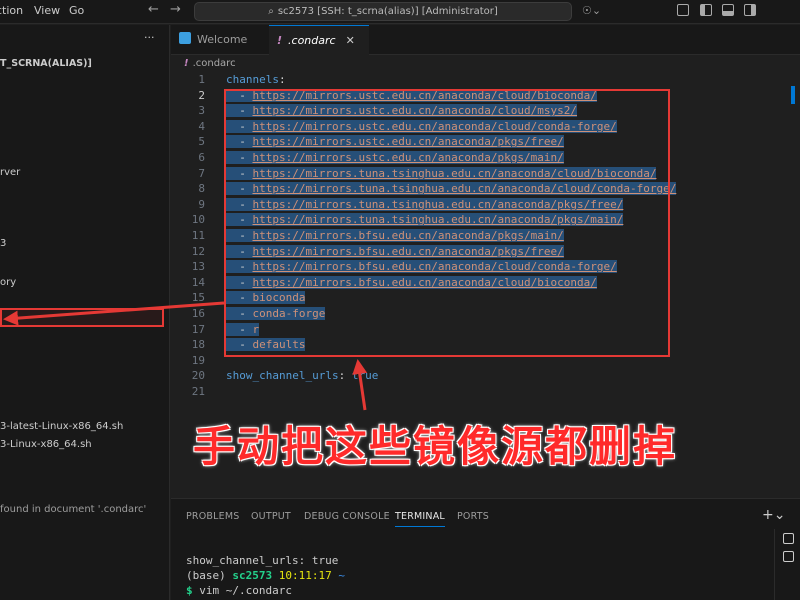 Image resolution: width=800 pixels, height=600 pixels. What do you see at coordinates (175, 9) in the screenshot?
I see `forward-arrow-icon: →` at bounding box center [175, 9].